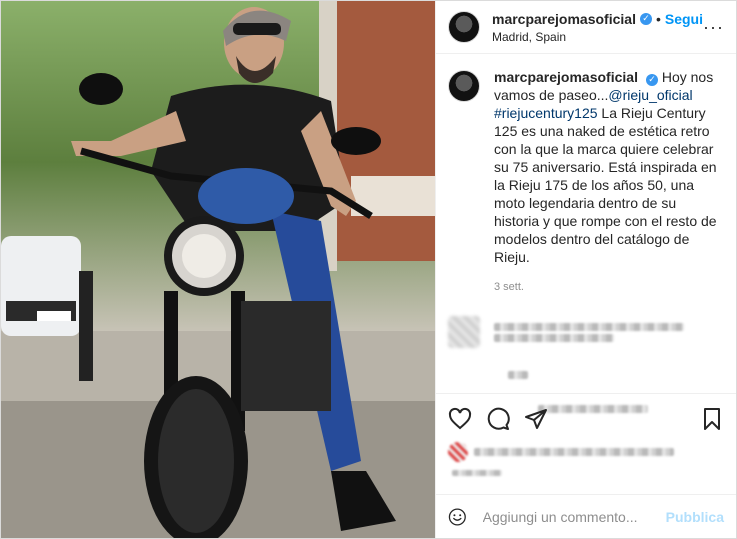 This screenshot has height=539, width=737. Describe the element at coordinates (695, 517) in the screenshot. I see `publish-button: Pubblica` at that location.